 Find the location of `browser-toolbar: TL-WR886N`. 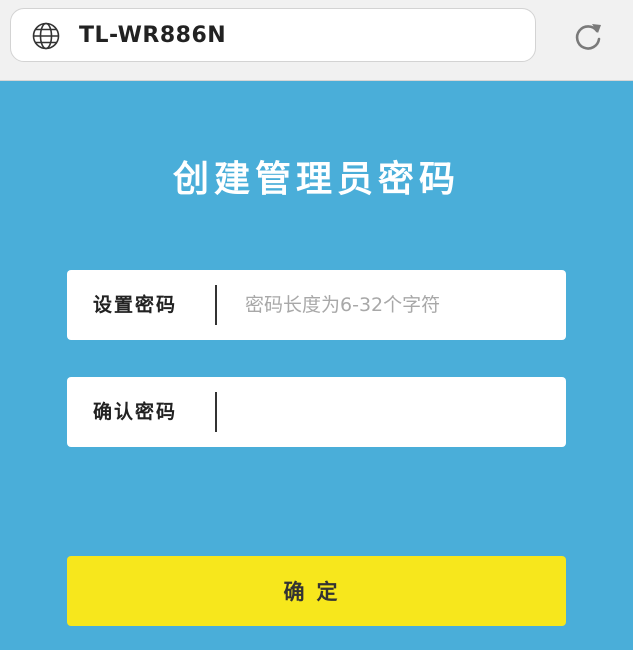

browser-toolbar: TL-WR886N is located at coordinates (316, 40).